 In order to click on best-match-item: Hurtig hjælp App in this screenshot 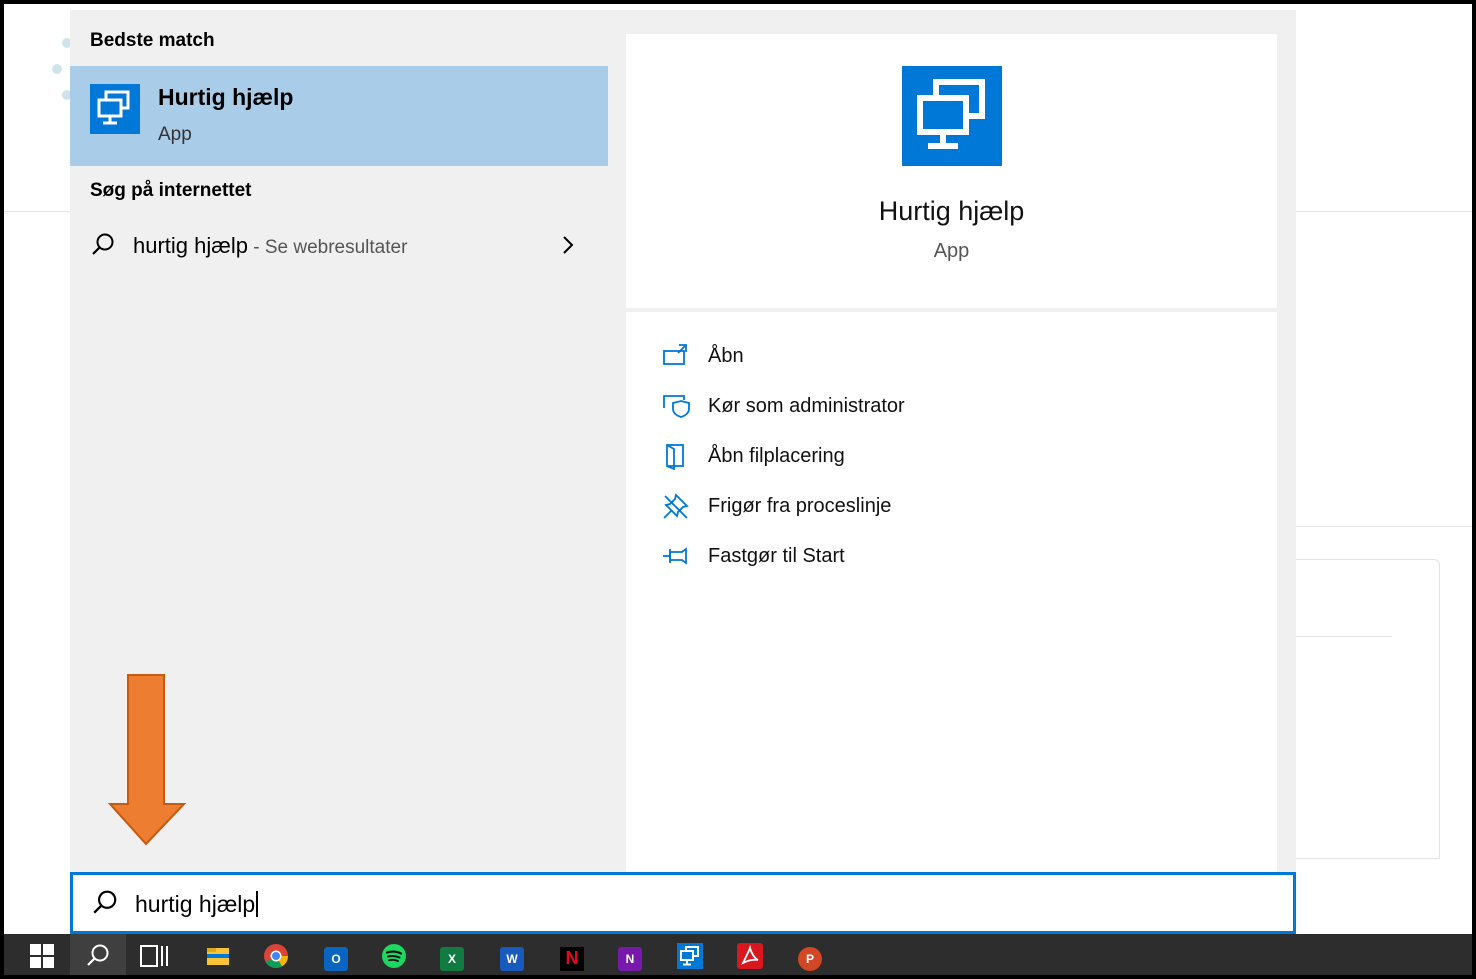, I will do `click(339, 116)`.